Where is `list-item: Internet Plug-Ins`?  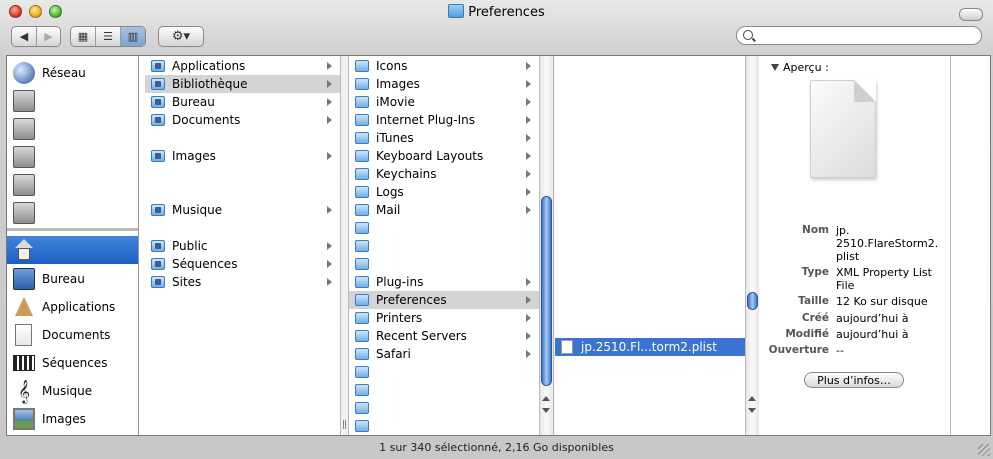
list-item: Internet Plug-Ins is located at coordinates (444, 120).